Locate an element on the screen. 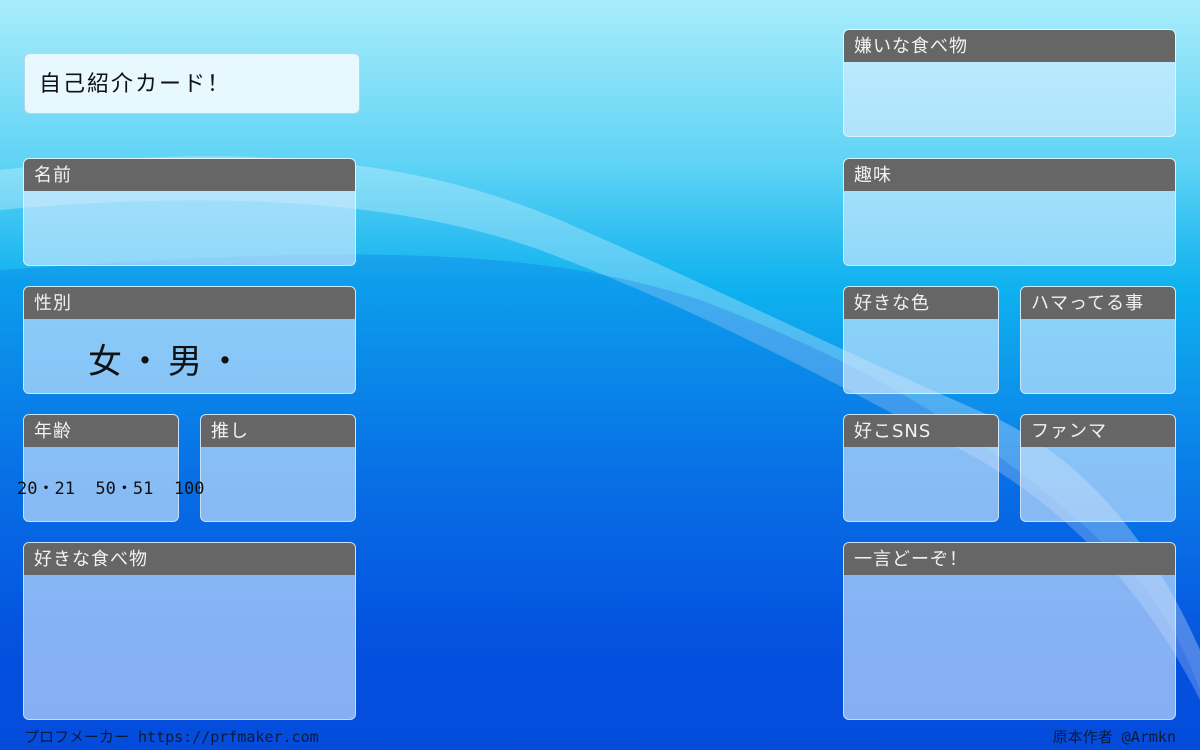 Image resolution: width=1200 pixels, height=750 pixels. hobby-card: 趣味 is located at coordinates (1009, 212).